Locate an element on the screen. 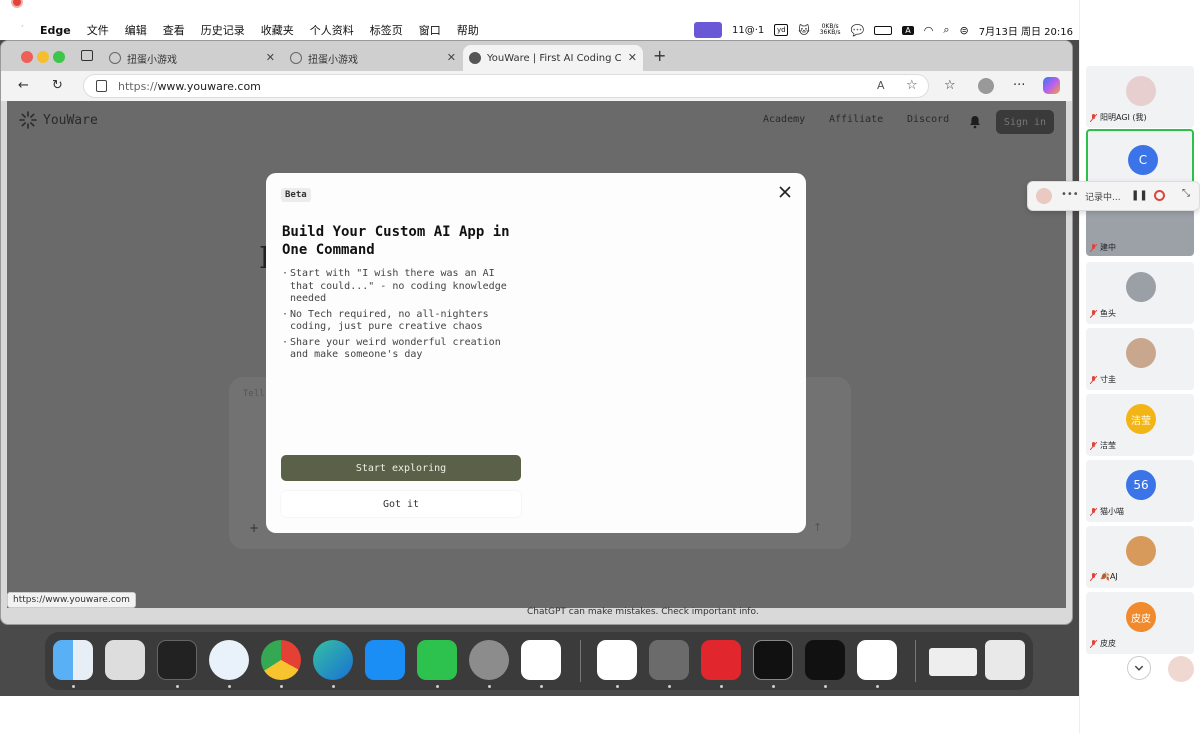  chrome-icon is located at coordinates (281, 660).